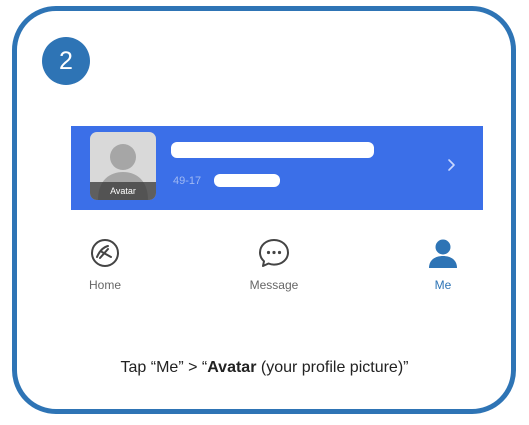 The height and width of the screenshot is (425, 529). I want to click on tab-me-label: Me, so click(443, 285).